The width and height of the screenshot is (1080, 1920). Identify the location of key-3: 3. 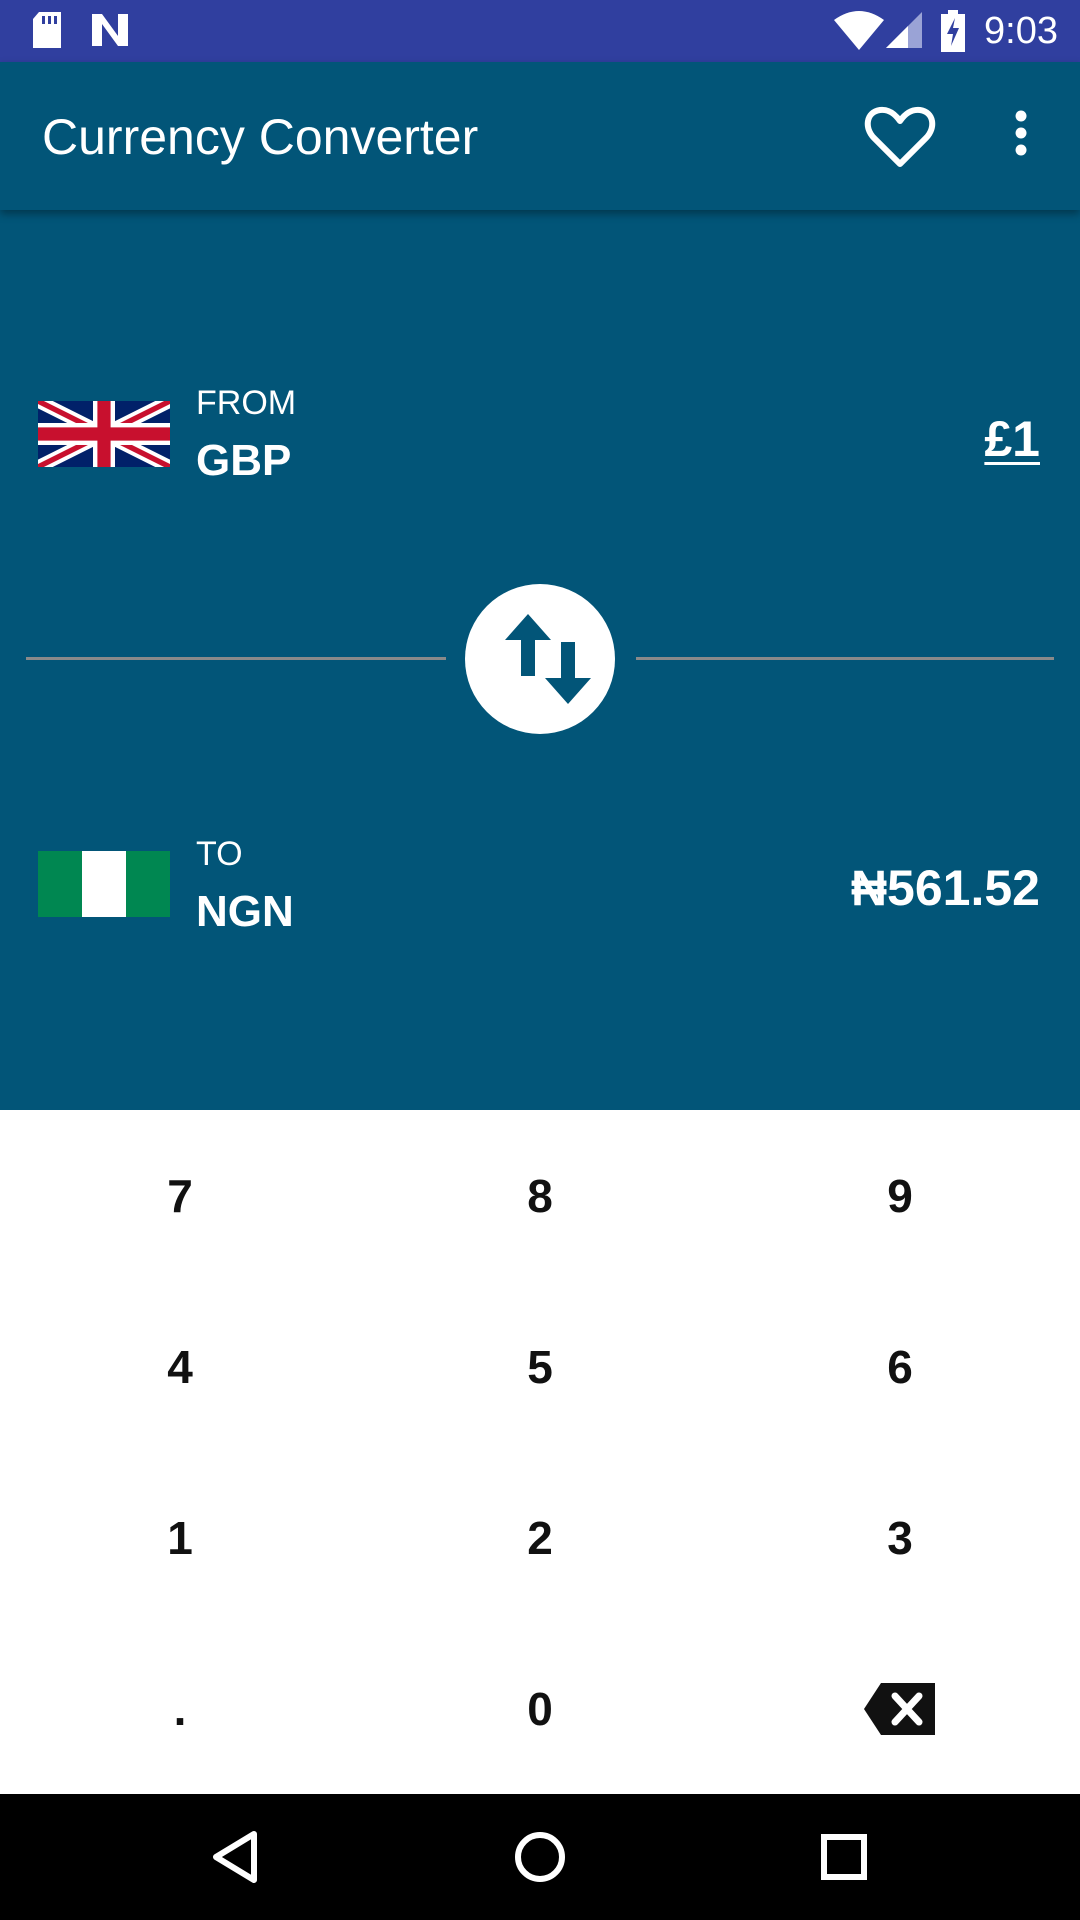
(900, 1537).